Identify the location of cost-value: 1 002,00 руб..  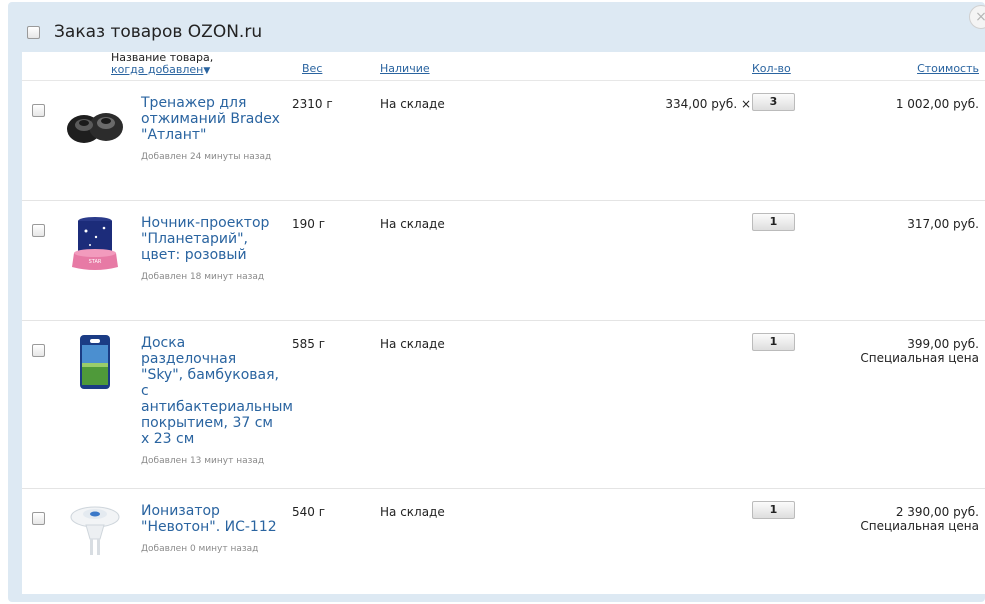
(937, 104).